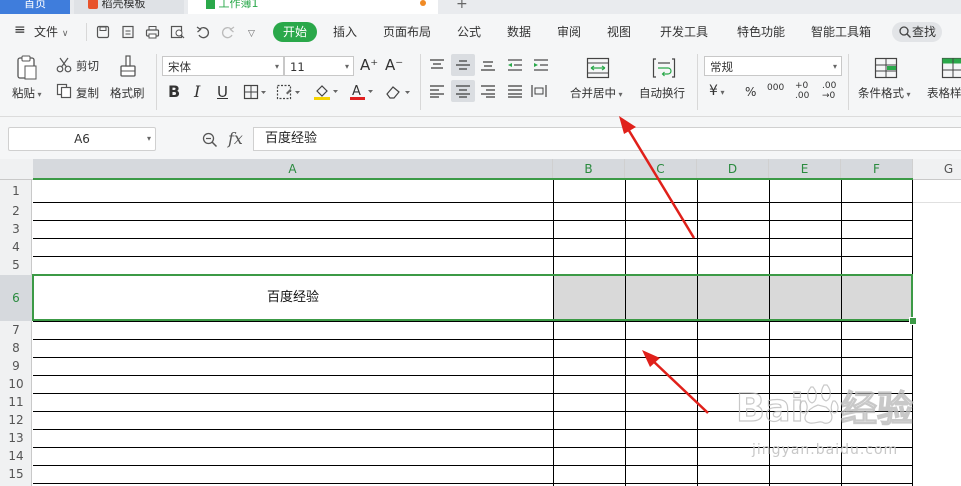  What do you see at coordinates (326, 92) in the screenshot?
I see `fill-color-icon` at bounding box center [326, 92].